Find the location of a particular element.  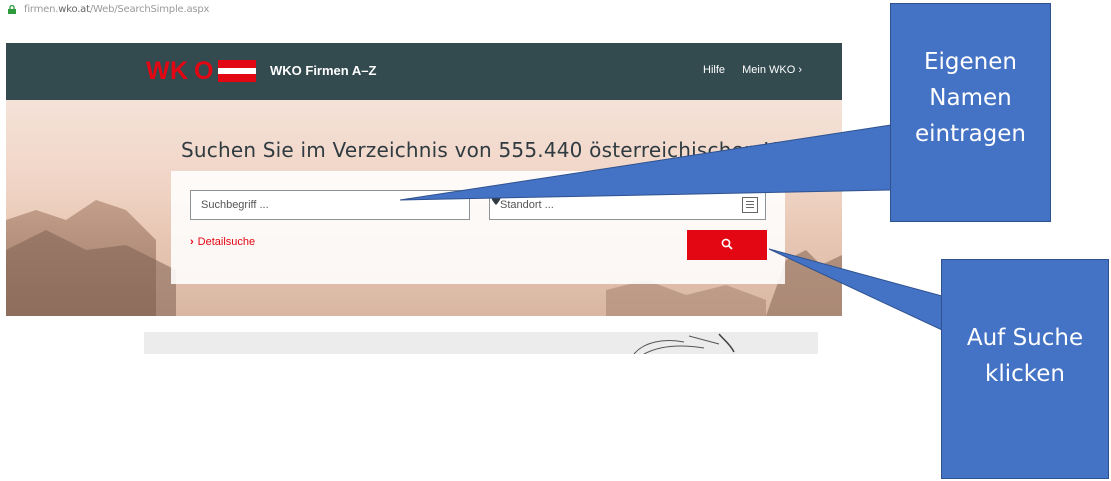

callout-click-search: Auf Suche klicken is located at coordinates (1025, 369).